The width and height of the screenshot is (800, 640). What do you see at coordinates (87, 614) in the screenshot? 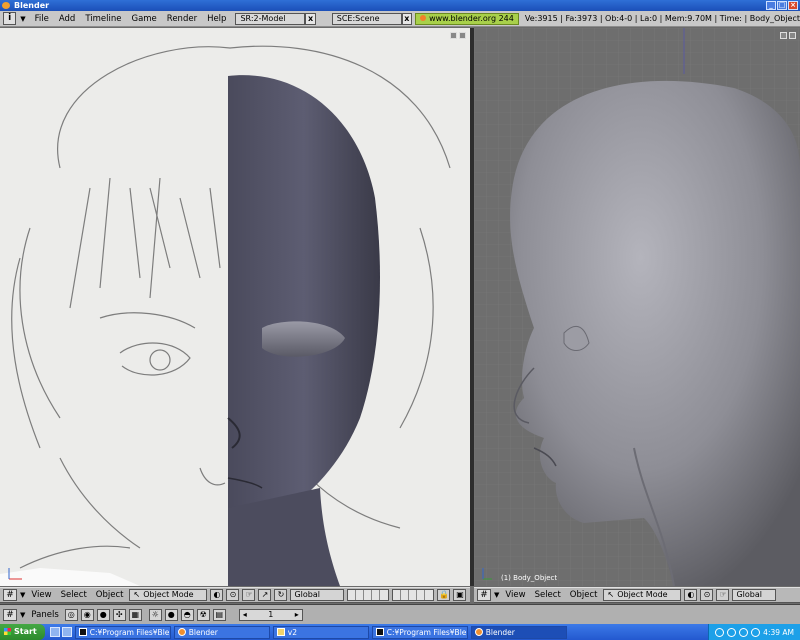
I see `script-context-icon: ◉` at bounding box center [87, 614].